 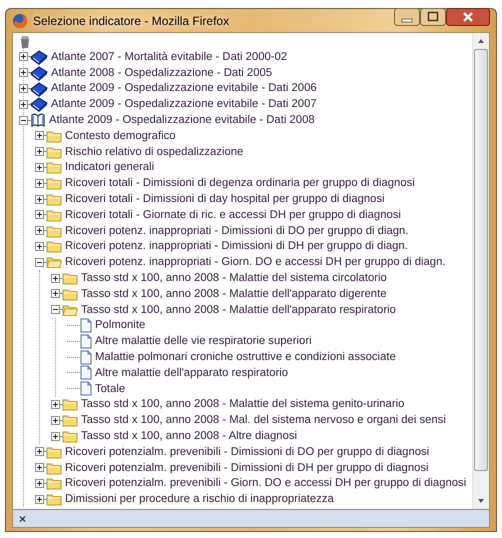 What do you see at coordinates (265, 483) in the screenshot?
I see `tree-item-label: Ricoveri potenzialm. prevenibili - Giorn. DO e accessi DH per gruppo di diagnosi` at bounding box center [265, 483].